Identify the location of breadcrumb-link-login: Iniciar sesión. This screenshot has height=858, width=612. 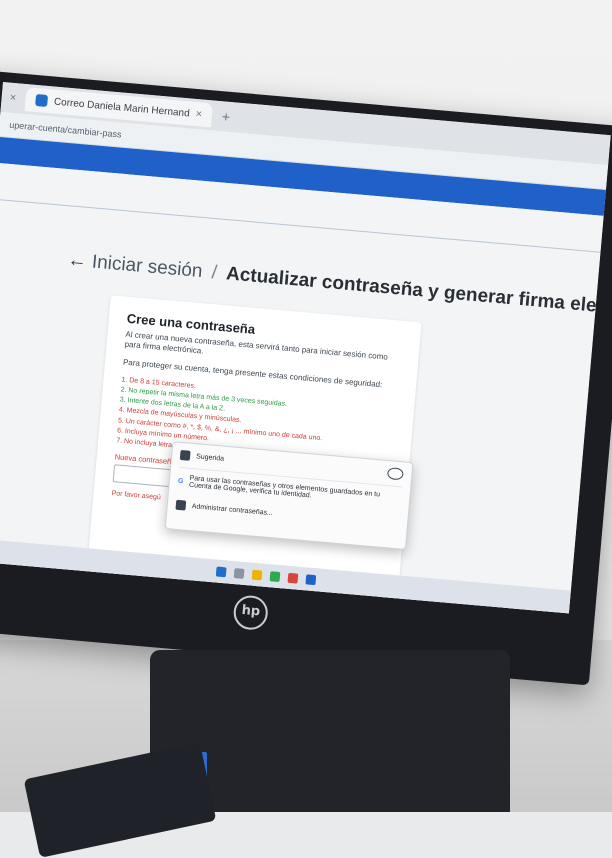
(147, 267).